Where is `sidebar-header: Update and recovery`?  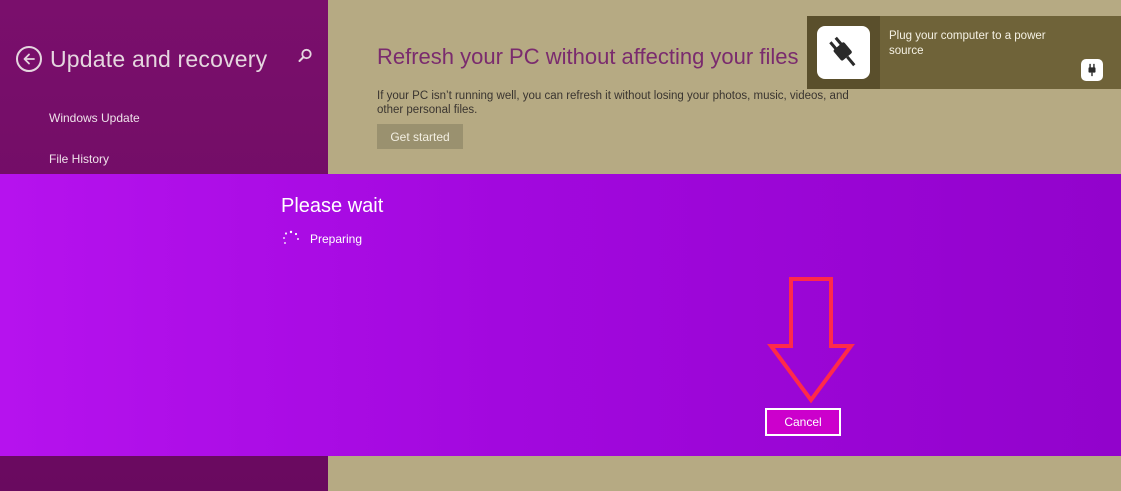 sidebar-header: Update and recovery is located at coordinates (141, 59).